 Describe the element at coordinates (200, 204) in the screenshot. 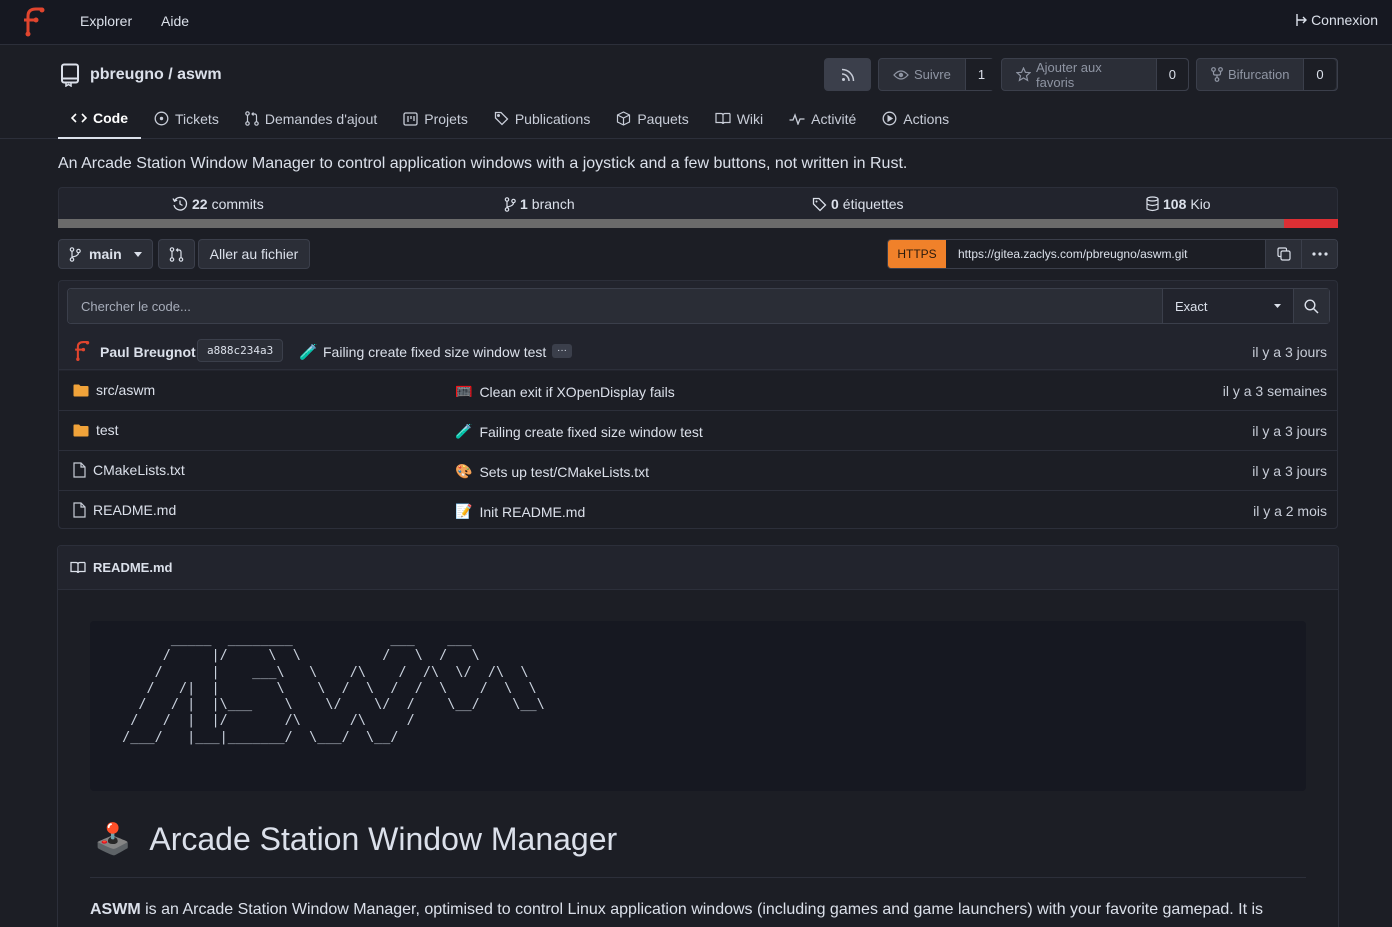

I see `commits-count: 22` at that location.